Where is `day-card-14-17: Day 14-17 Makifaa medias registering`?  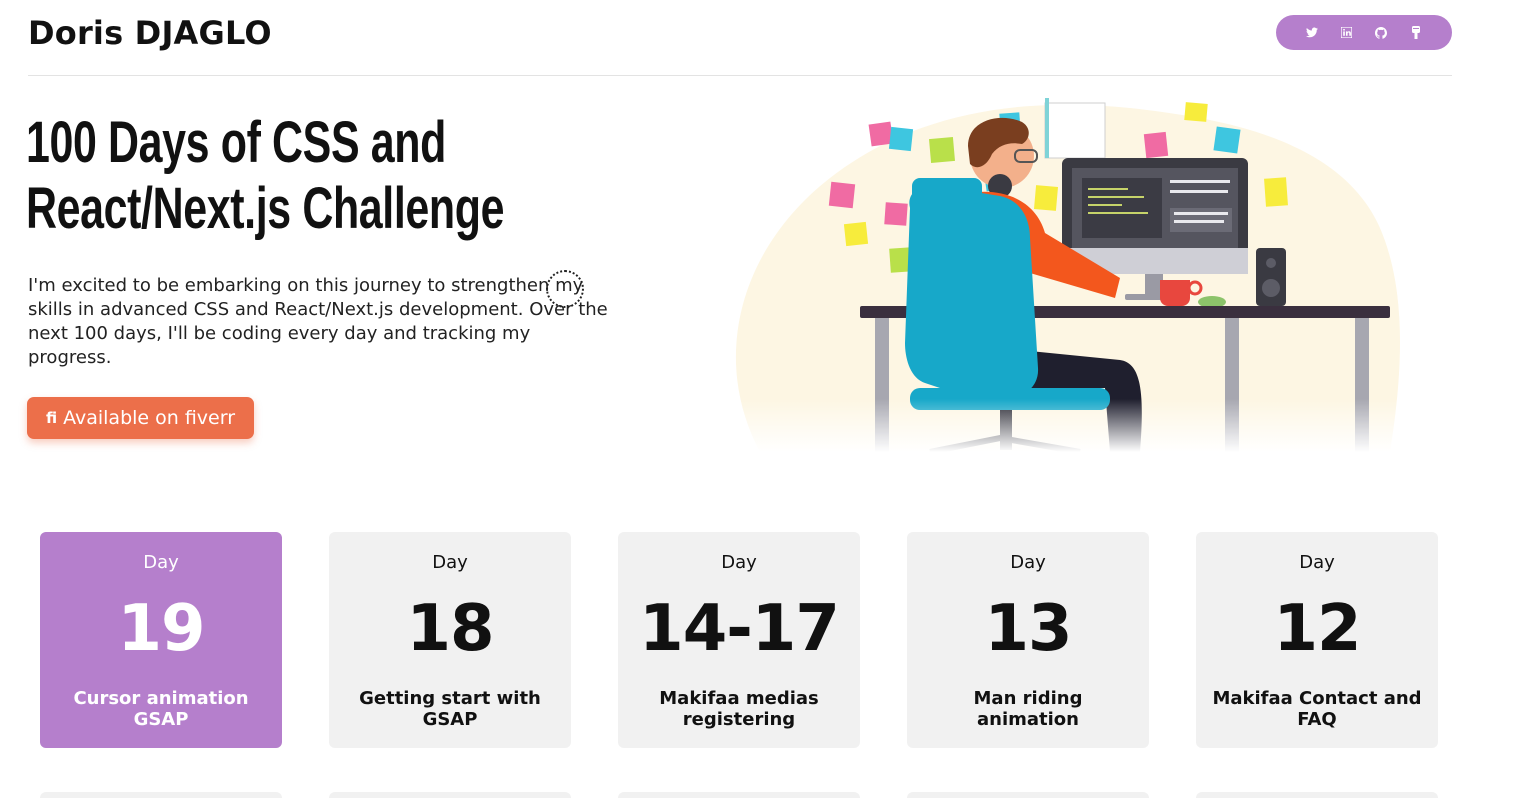 day-card-14-17: Day 14-17 Makifaa medias registering is located at coordinates (739, 640).